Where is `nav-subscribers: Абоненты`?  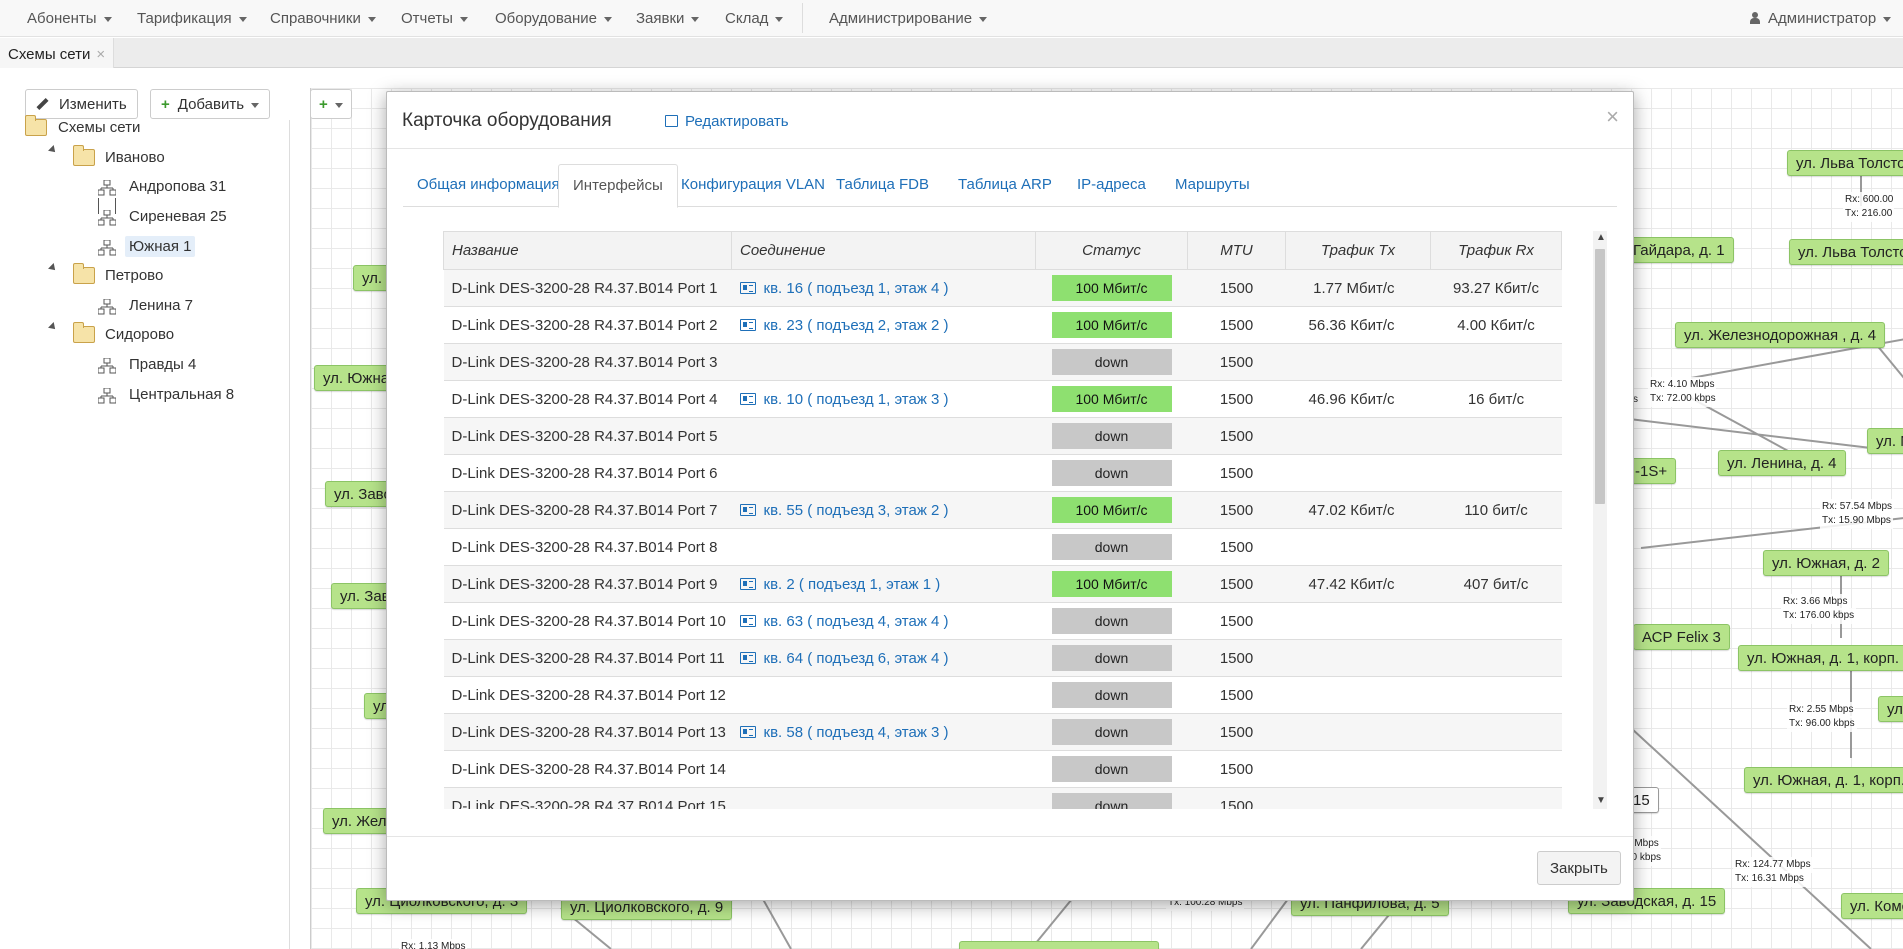 nav-subscribers: Абоненты is located at coordinates (69, 18).